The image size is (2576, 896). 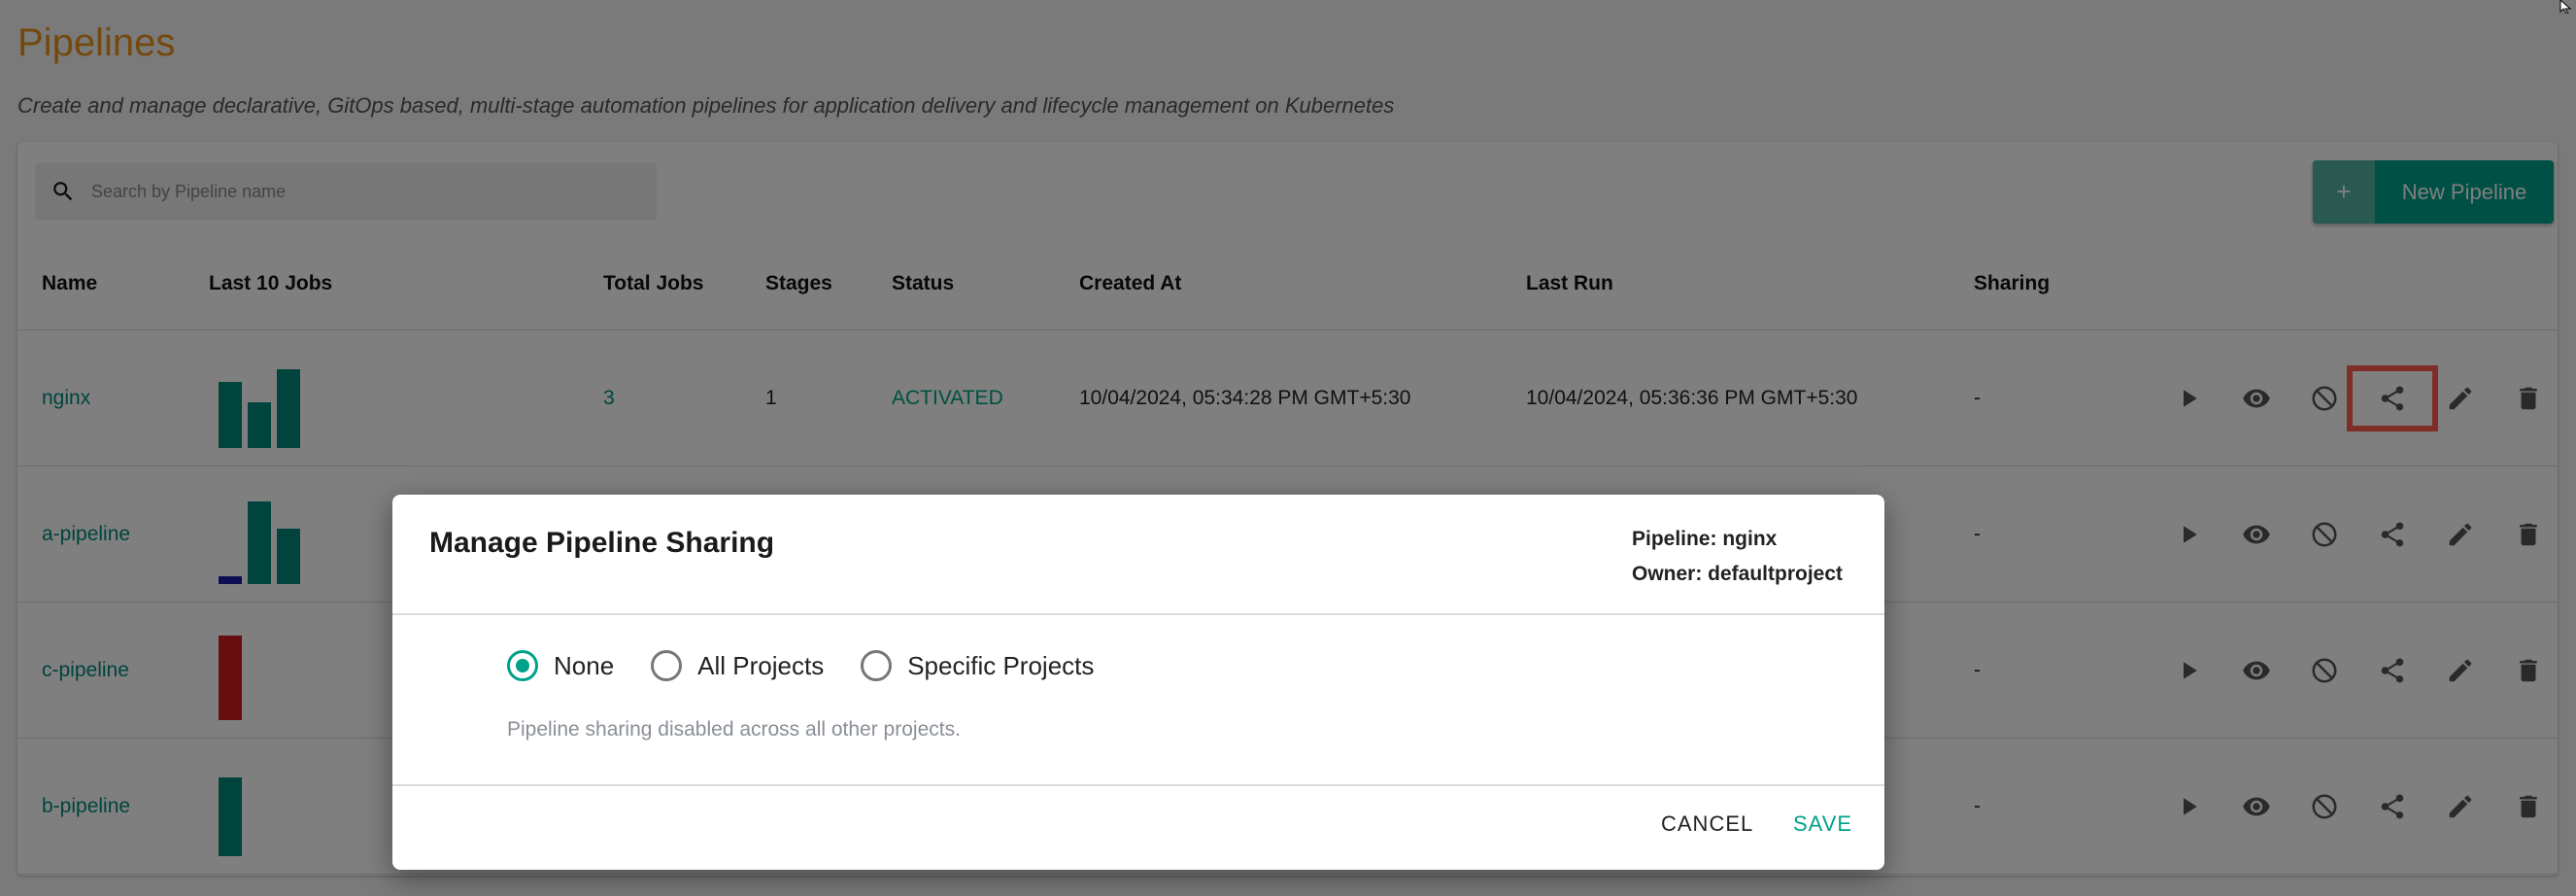 I want to click on radio-specific-projects: Specific Projects, so click(x=977, y=665).